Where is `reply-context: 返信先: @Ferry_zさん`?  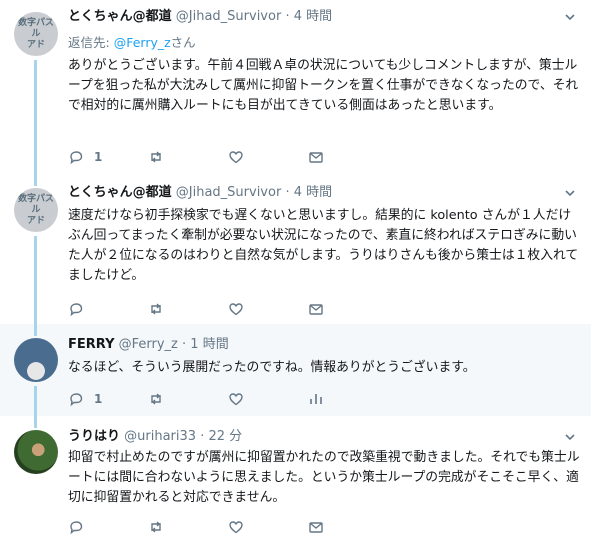 reply-context: 返信先: @Ferry_zさん is located at coordinates (132, 43).